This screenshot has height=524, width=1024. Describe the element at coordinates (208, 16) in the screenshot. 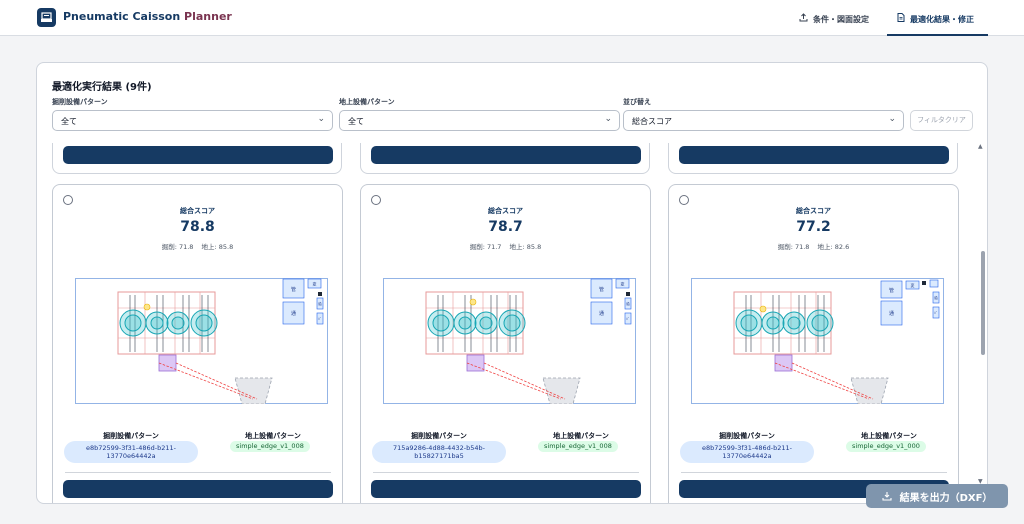

I see `app-title-accent: Planner` at that location.